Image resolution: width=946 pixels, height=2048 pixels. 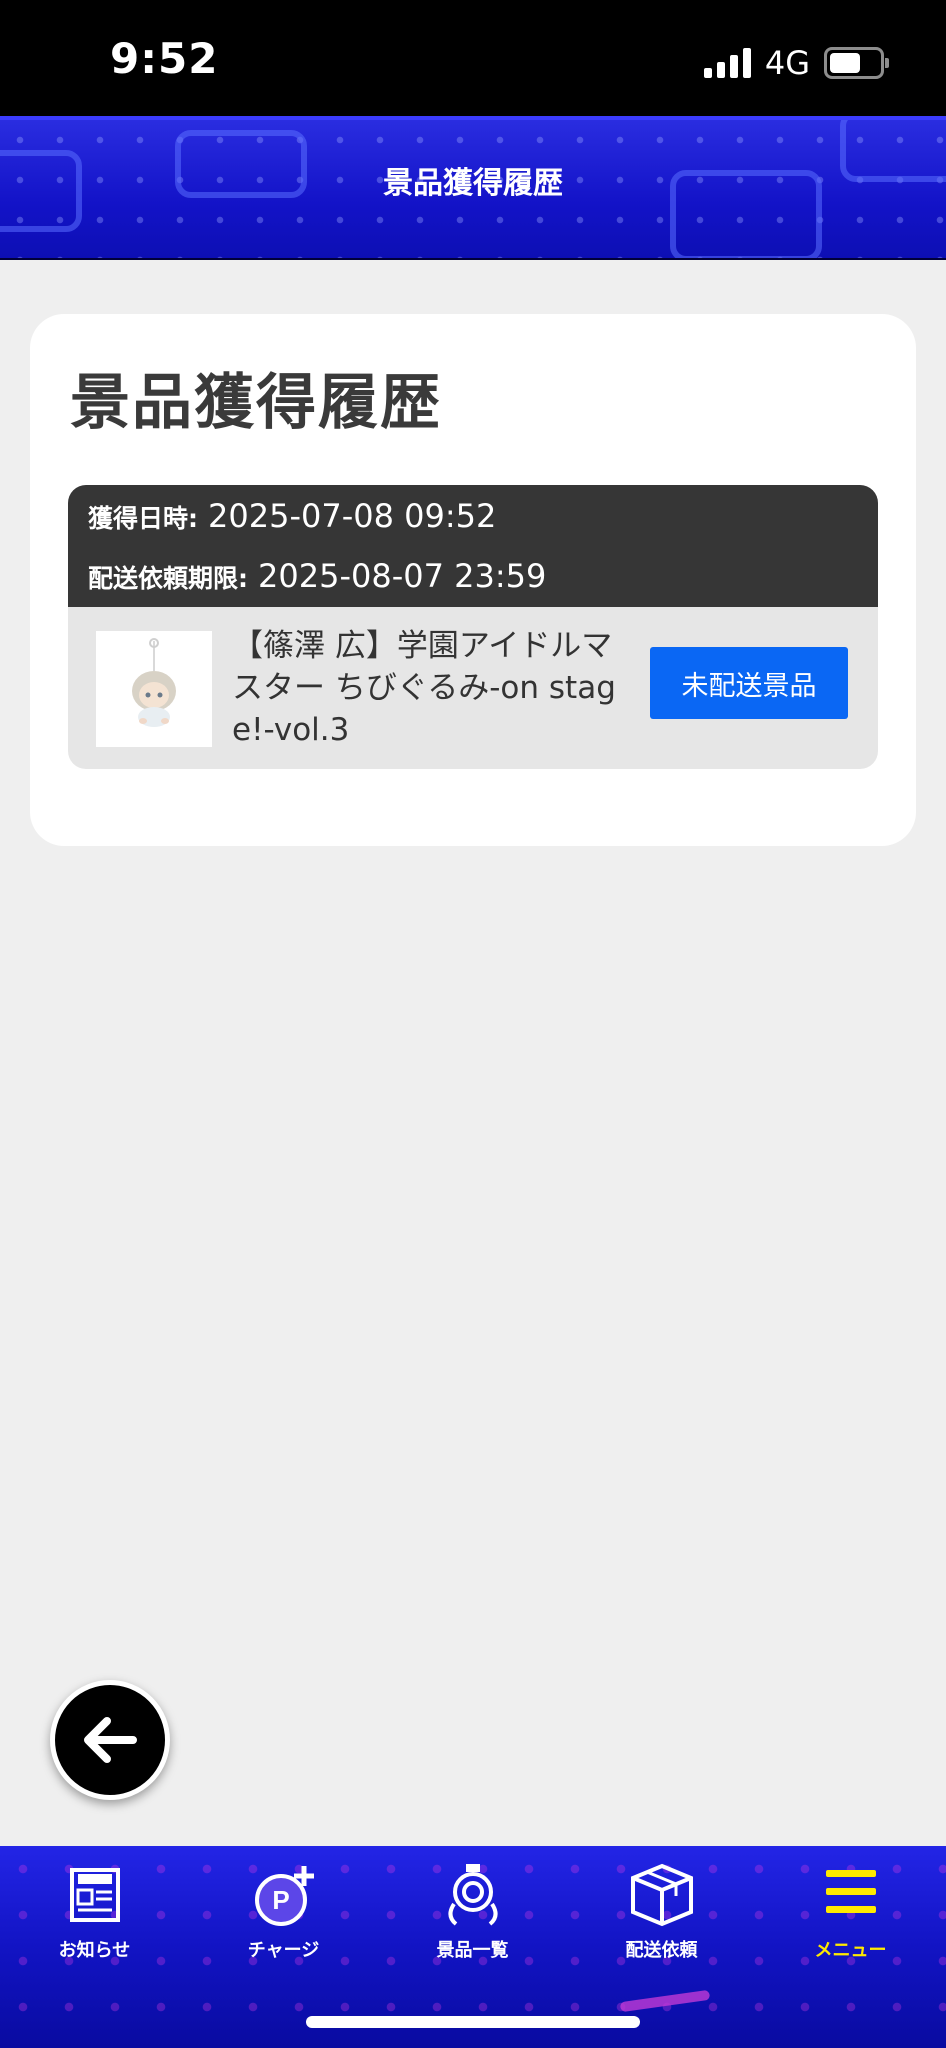 I want to click on plush-icon, so click(x=154, y=682).